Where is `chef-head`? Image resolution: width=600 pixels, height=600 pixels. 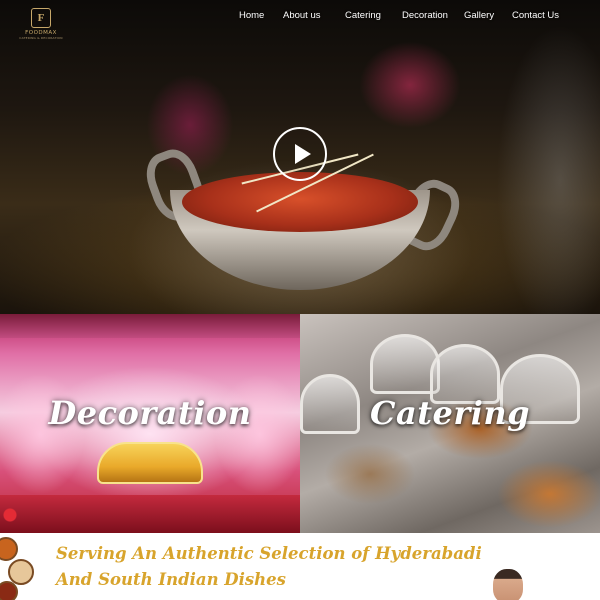
chef-head is located at coordinates (508, 584).